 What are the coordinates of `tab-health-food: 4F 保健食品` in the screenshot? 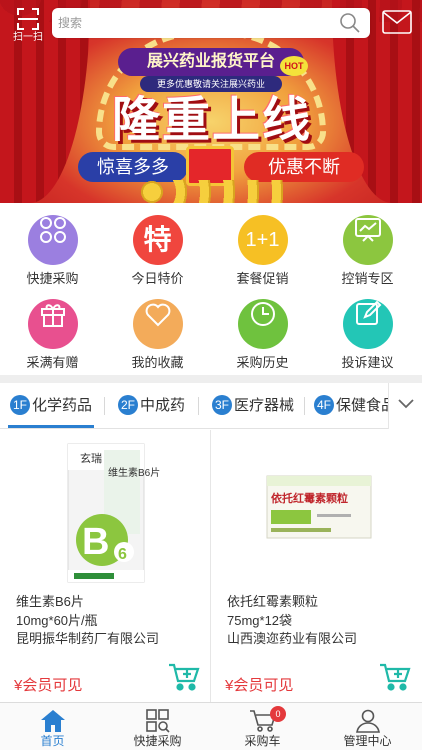 It's located at (355, 406).